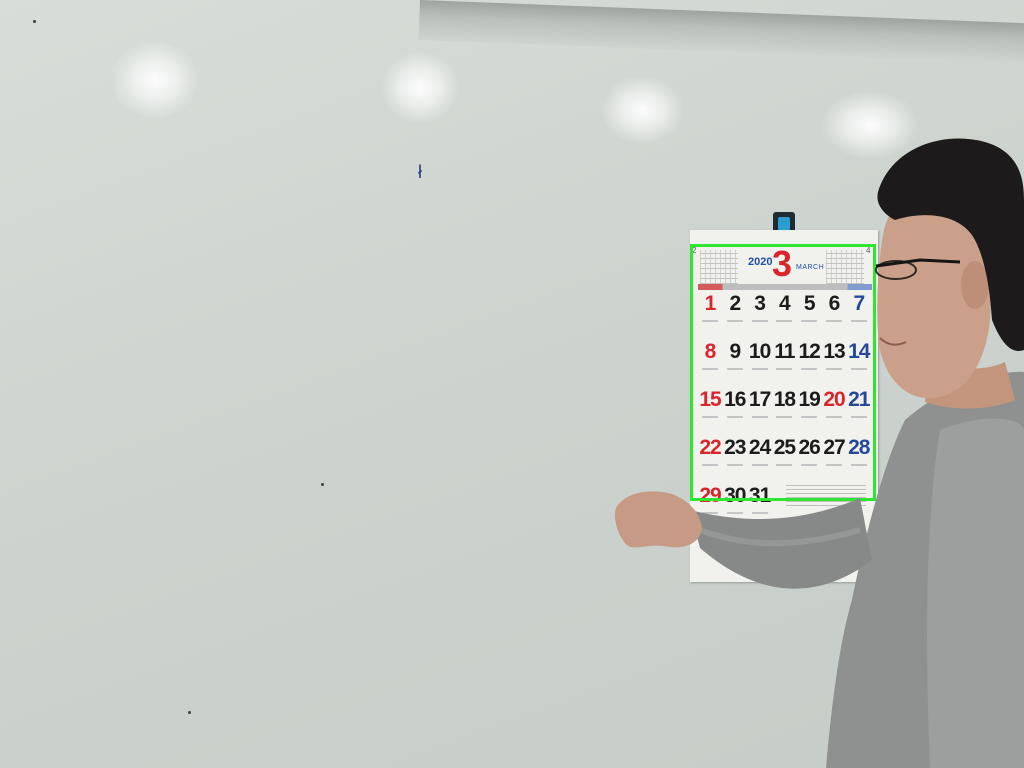 The image size is (1024, 768). Describe the element at coordinates (658, 519) in the screenshot. I see `person-hand` at that location.